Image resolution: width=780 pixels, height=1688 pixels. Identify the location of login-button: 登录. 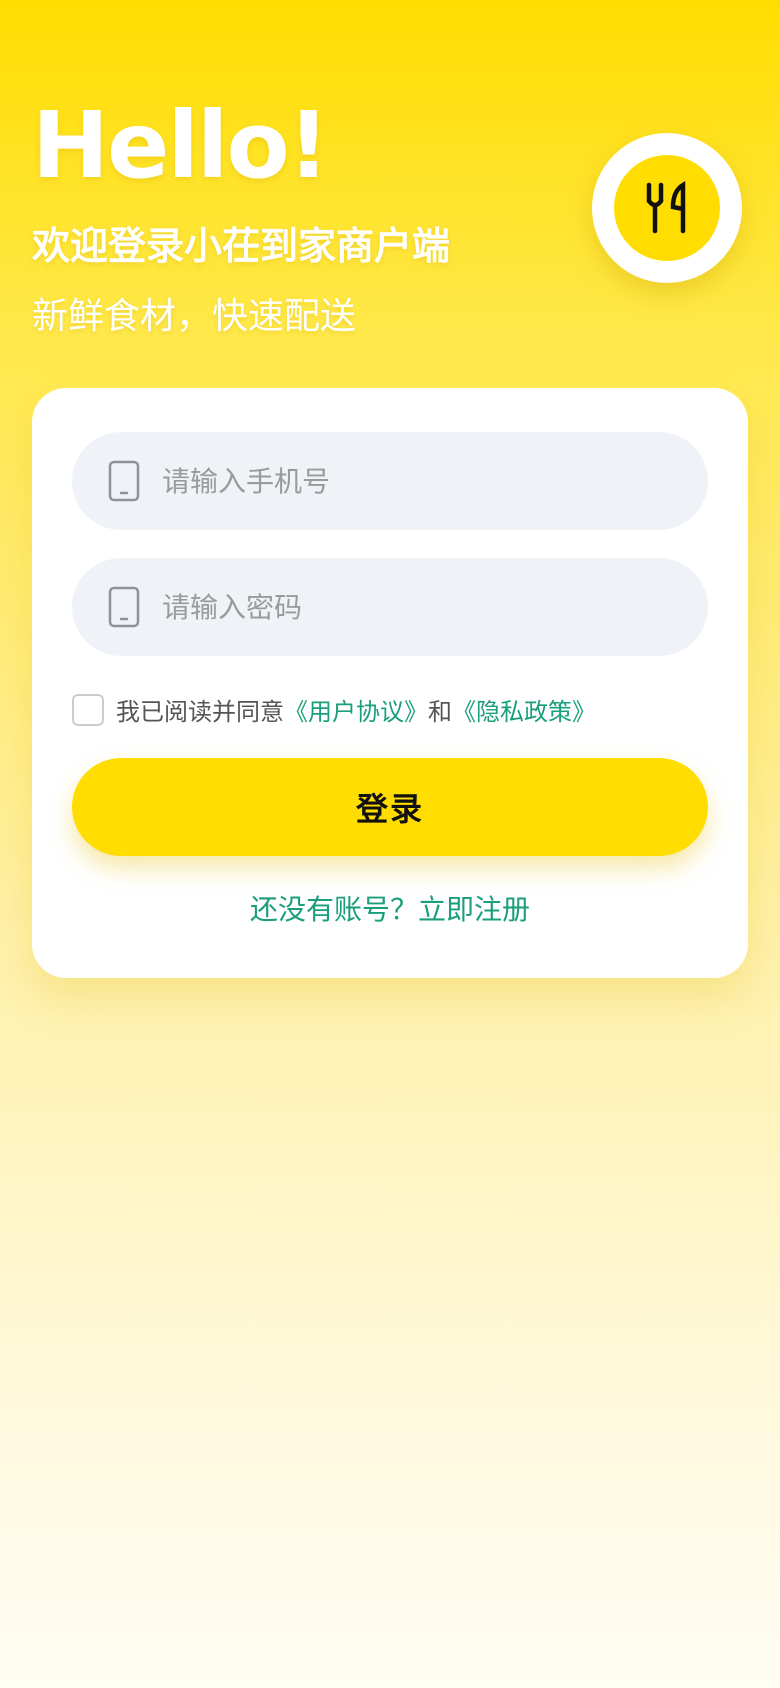
(390, 807).